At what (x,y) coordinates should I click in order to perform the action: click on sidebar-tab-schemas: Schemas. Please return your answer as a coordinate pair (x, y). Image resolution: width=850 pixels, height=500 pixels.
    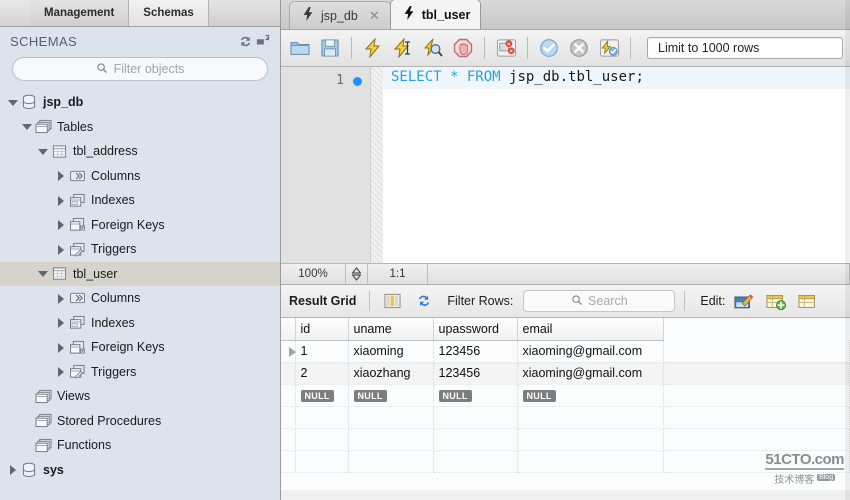
    Looking at the image, I should click on (169, 13).